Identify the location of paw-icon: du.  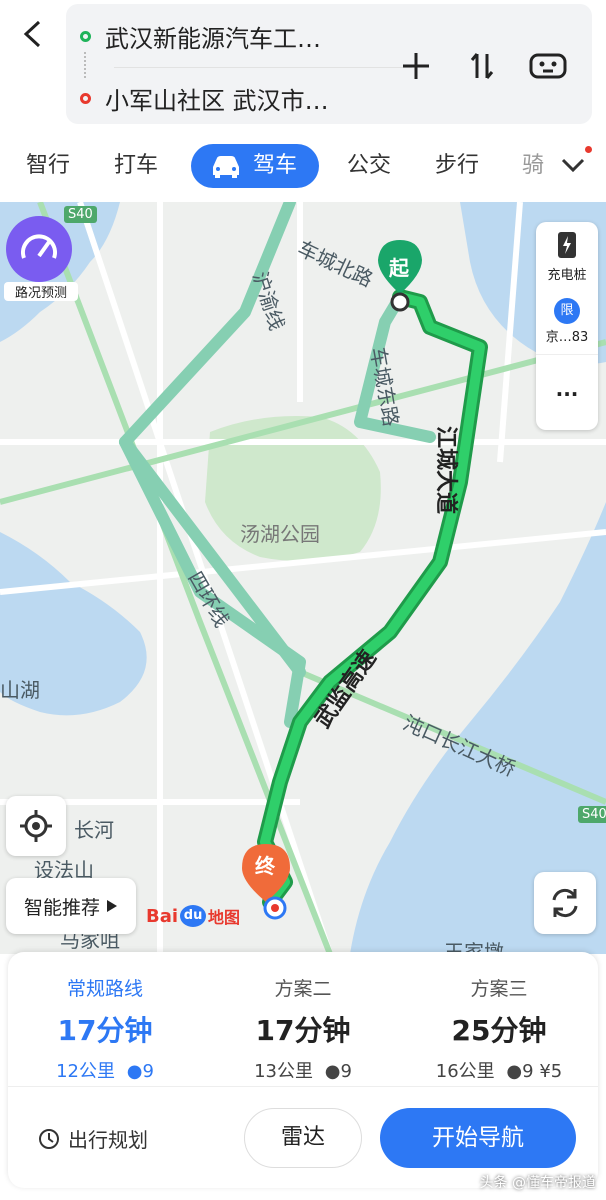
(193, 916).